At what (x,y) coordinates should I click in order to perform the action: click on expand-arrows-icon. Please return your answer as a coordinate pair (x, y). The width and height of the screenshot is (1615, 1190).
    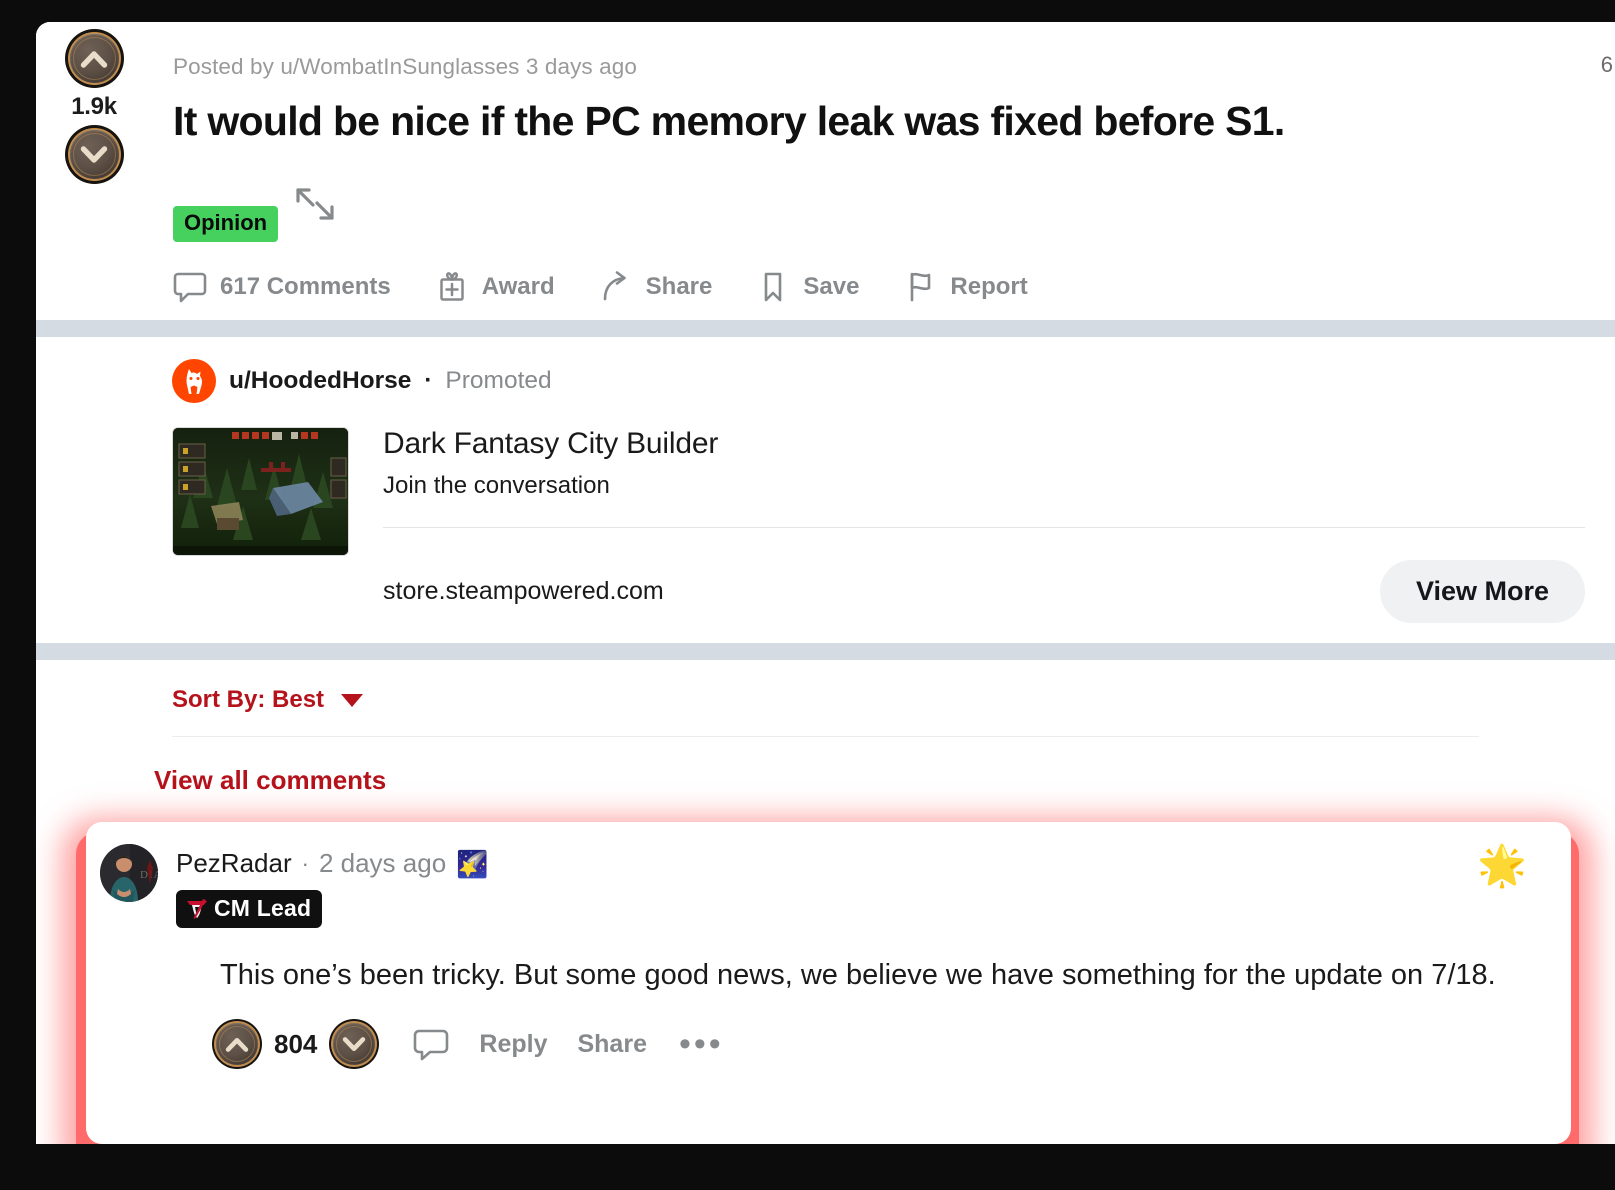
    Looking at the image, I should click on (315, 204).